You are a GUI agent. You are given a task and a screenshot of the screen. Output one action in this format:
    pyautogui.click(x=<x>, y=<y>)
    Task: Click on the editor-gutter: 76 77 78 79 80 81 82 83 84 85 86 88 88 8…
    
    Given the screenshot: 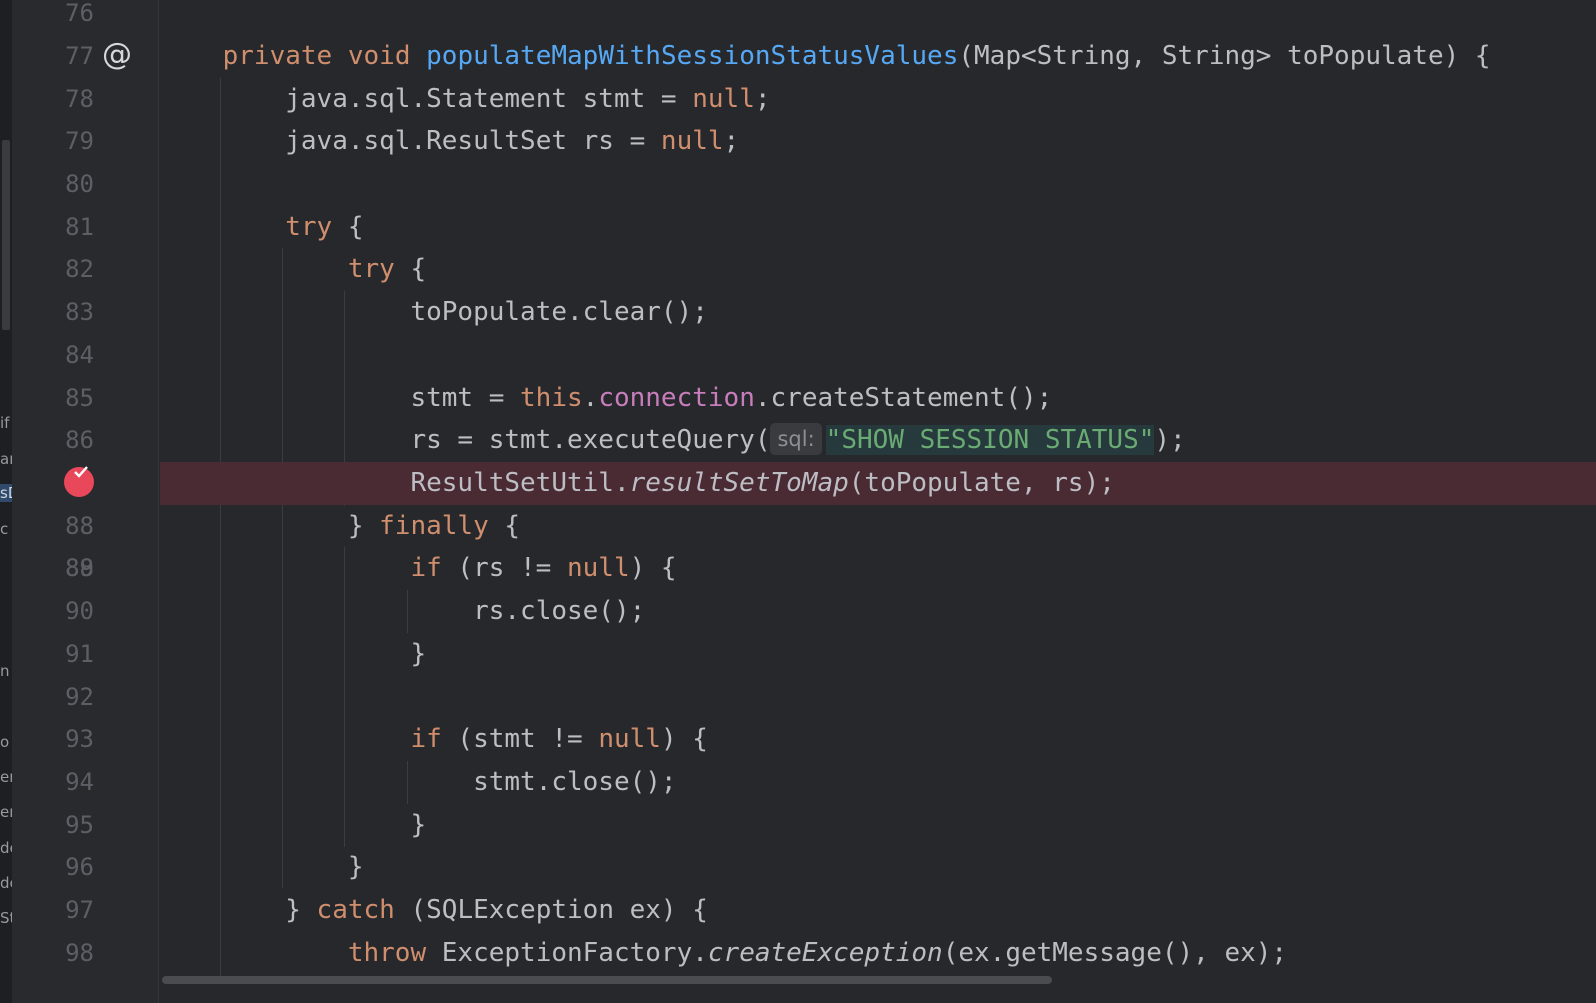 What is the action you would take?
    pyautogui.click(x=85, y=501)
    